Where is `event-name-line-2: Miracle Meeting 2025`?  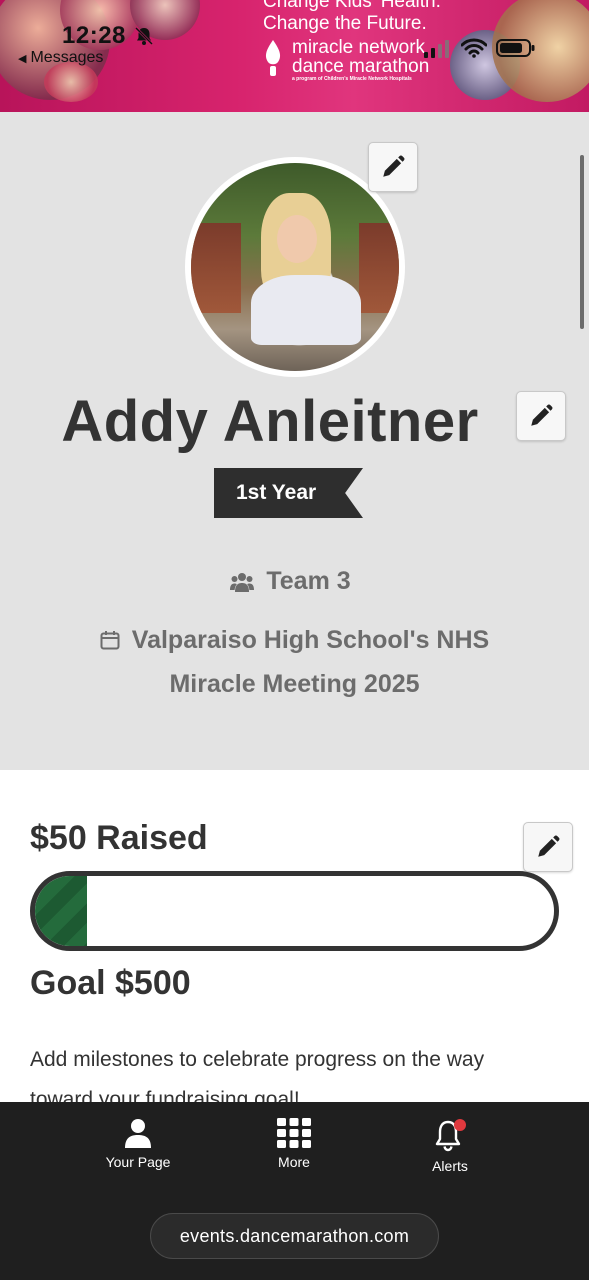 event-name-line-2: Miracle Meeting 2025 is located at coordinates (294, 684).